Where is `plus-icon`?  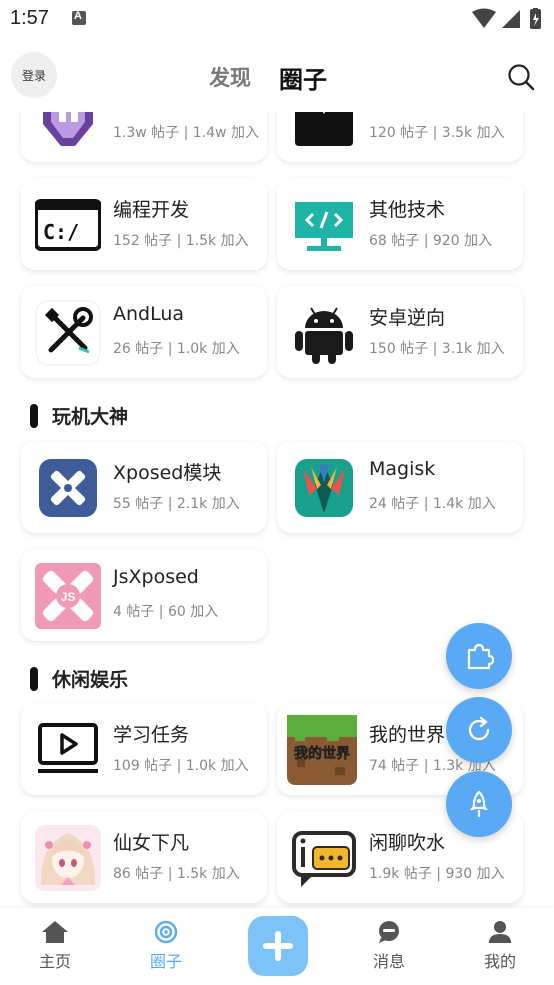
plus-icon is located at coordinates (278, 946).